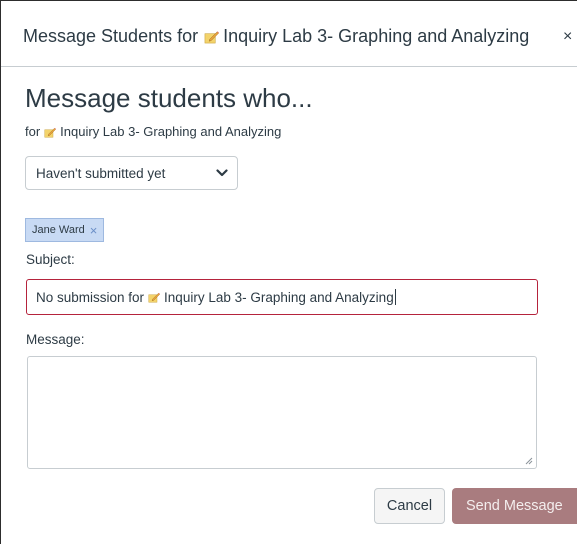  Describe the element at coordinates (222, 173) in the screenshot. I see `chevron-down-icon` at that location.